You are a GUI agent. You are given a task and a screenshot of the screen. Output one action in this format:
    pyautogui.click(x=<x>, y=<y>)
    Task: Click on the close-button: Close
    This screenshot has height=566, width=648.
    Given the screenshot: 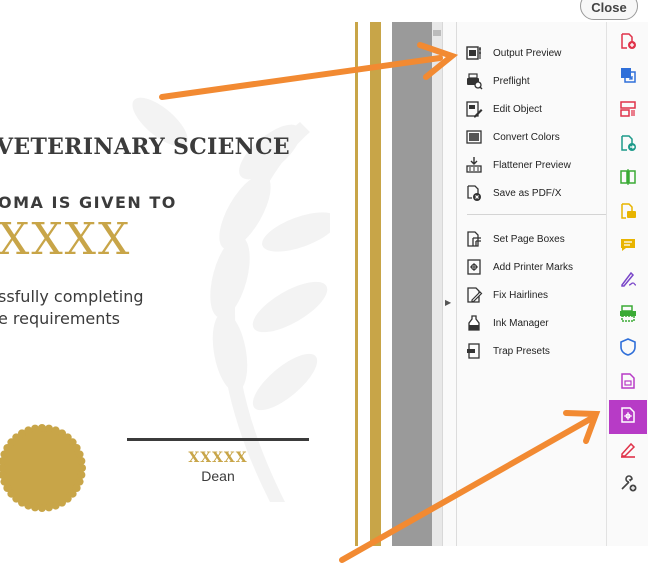 What is the action you would take?
    pyautogui.click(x=609, y=10)
    